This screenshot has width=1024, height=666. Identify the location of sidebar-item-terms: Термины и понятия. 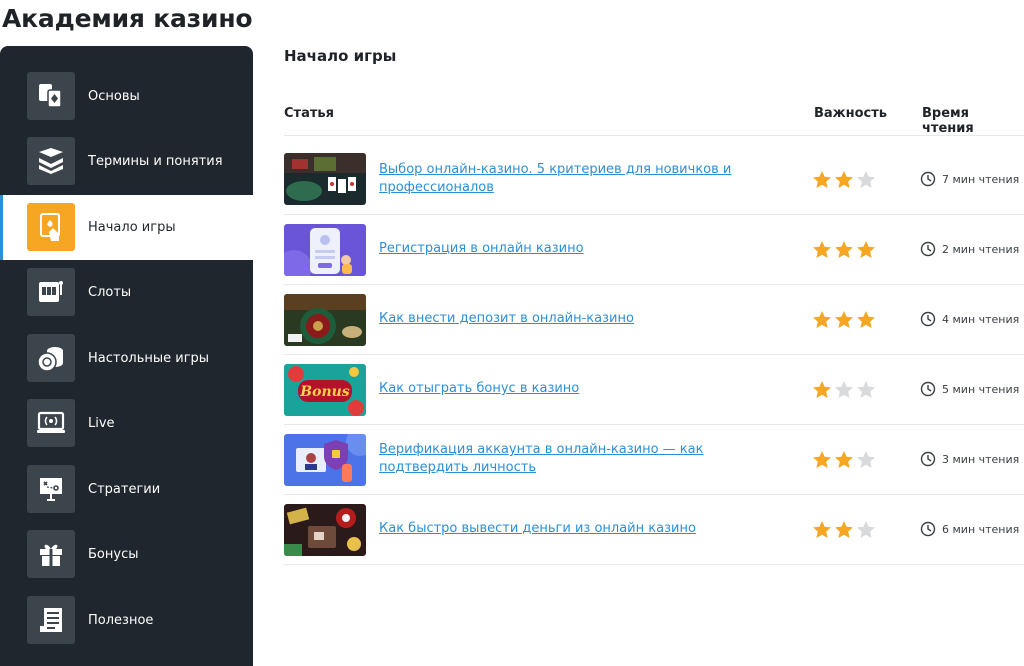
(126, 161).